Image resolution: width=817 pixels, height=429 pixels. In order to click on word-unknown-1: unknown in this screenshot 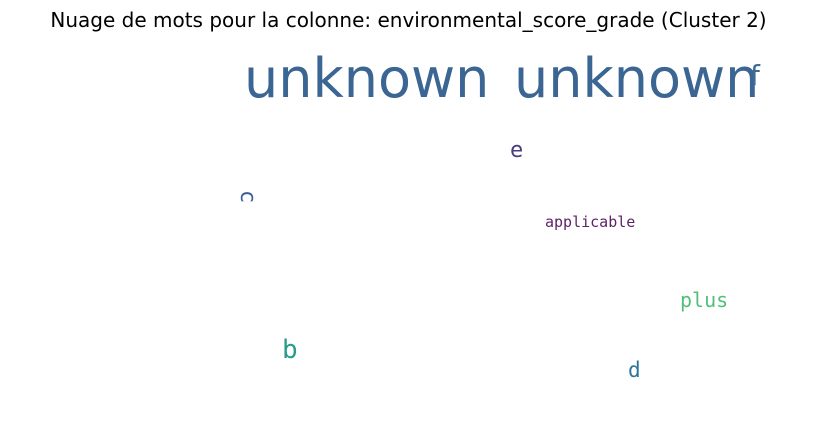, I will do `click(637, 78)`.